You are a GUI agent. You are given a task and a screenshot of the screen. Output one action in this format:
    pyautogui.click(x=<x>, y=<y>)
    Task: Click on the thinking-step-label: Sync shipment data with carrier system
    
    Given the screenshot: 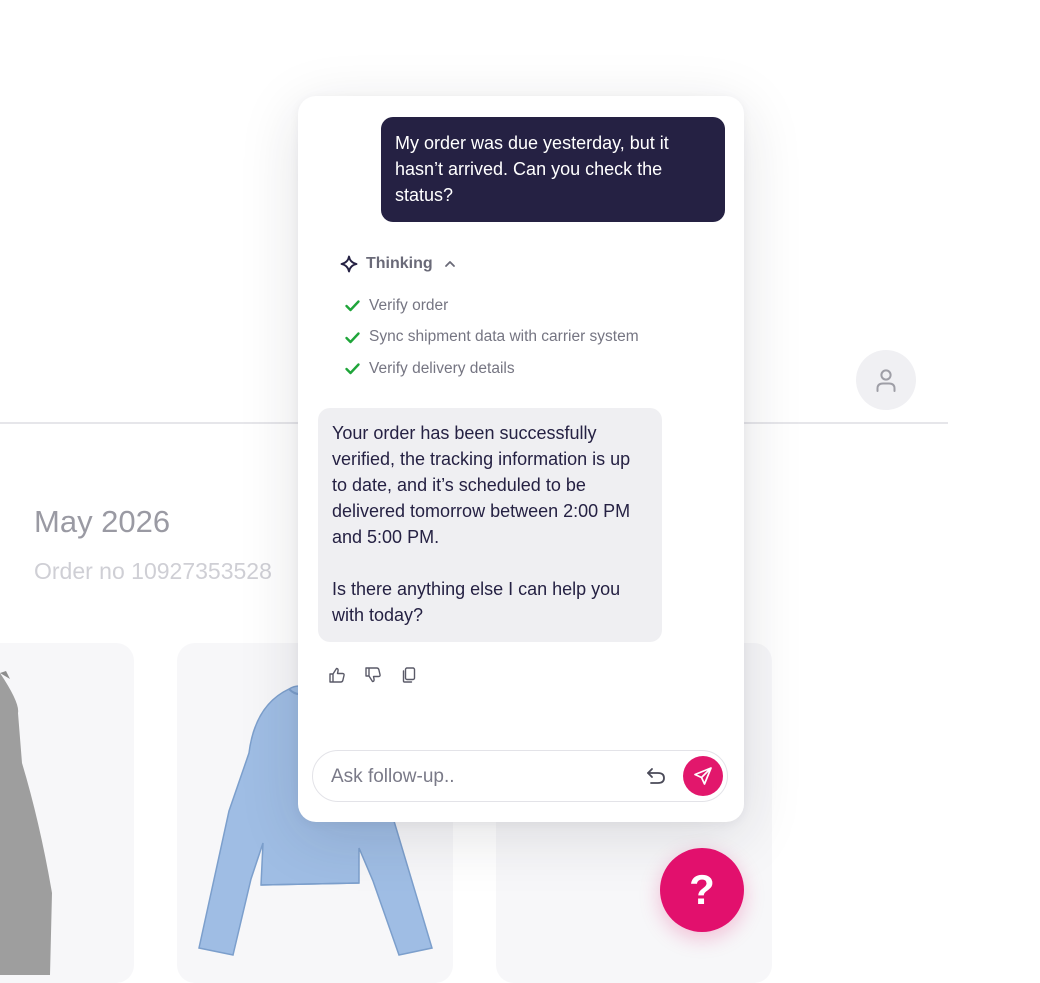 What is the action you would take?
    pyautogui.click(x=504, y=337)
    